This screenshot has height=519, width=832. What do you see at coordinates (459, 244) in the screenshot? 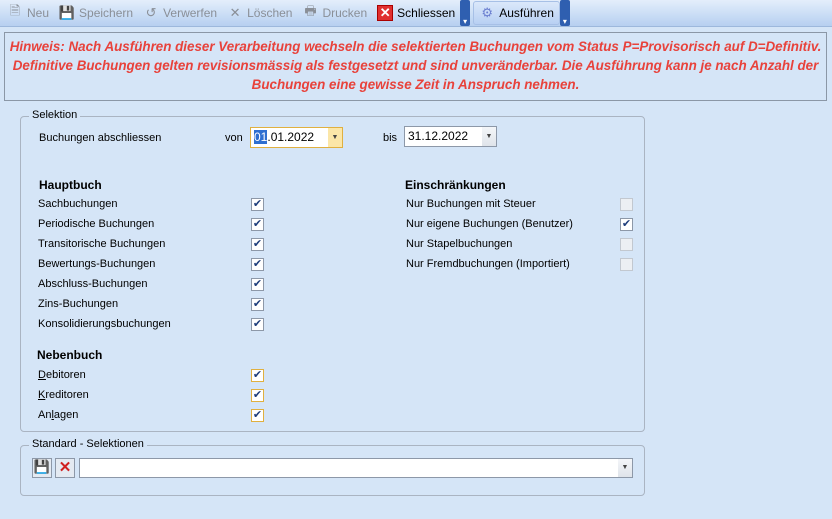
I see `einschraenkung-label: Nur Stapelbuchungen` at bounding box center [459, 244].